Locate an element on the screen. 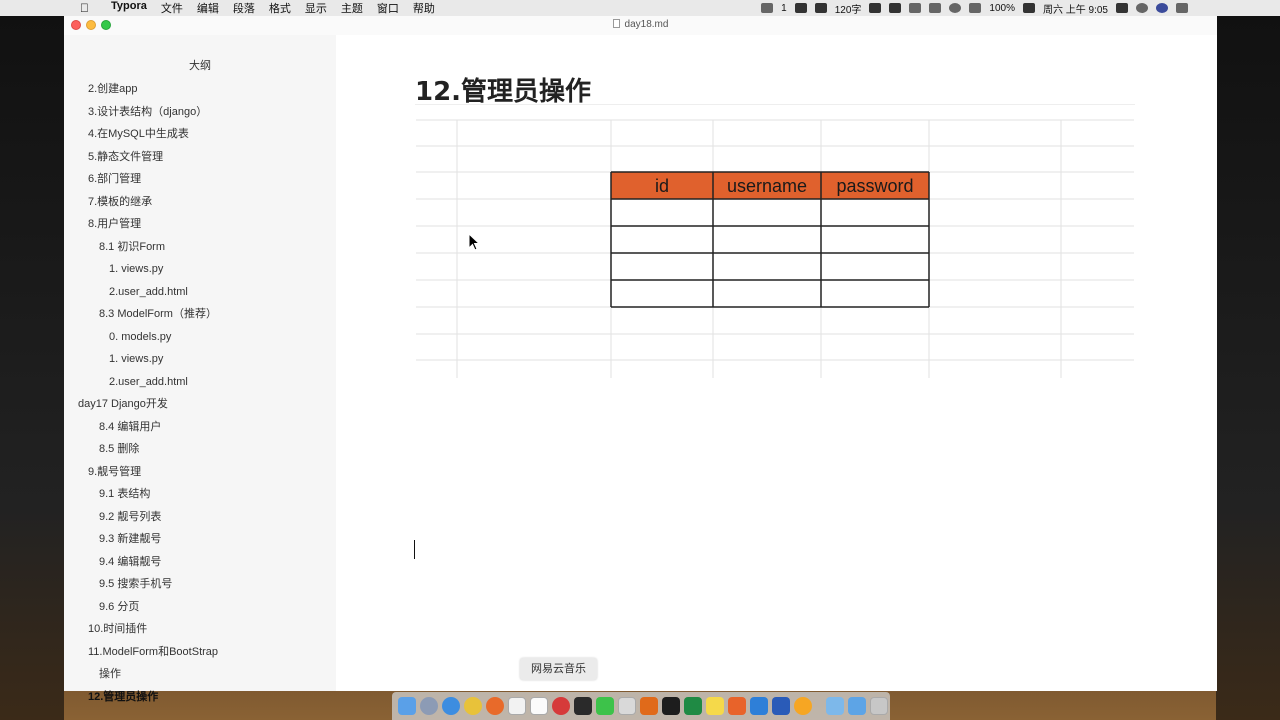 The image size is (1280, 720). volume-icon is located at coordinates (975, 8).